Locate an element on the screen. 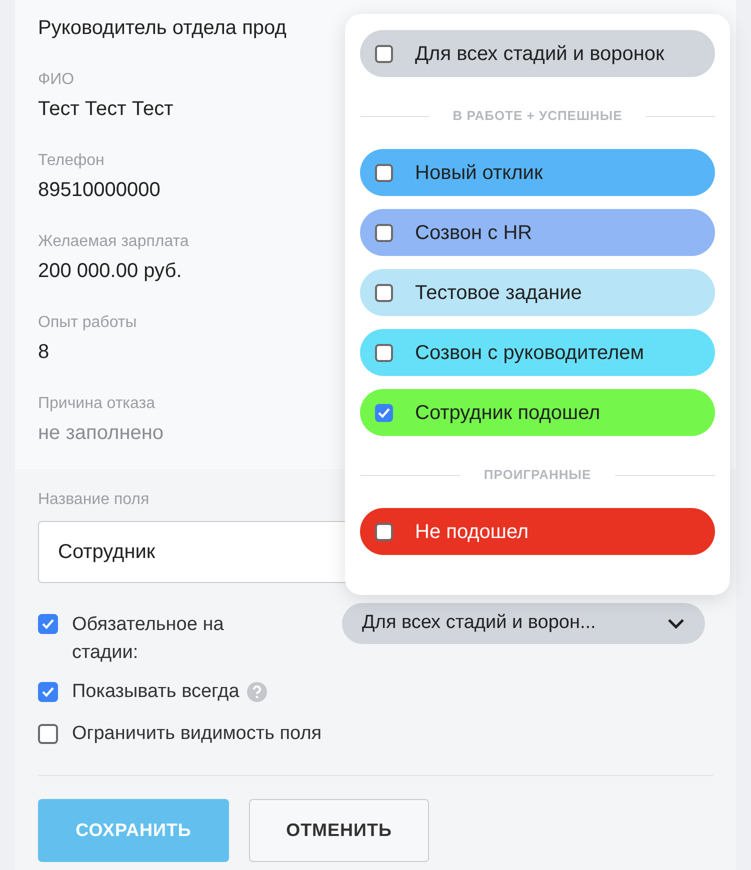 Image resolution: width=751 pixels, height=870 pixels. stage-option: Созвон с руководителем is located at coordinates (537, 352).